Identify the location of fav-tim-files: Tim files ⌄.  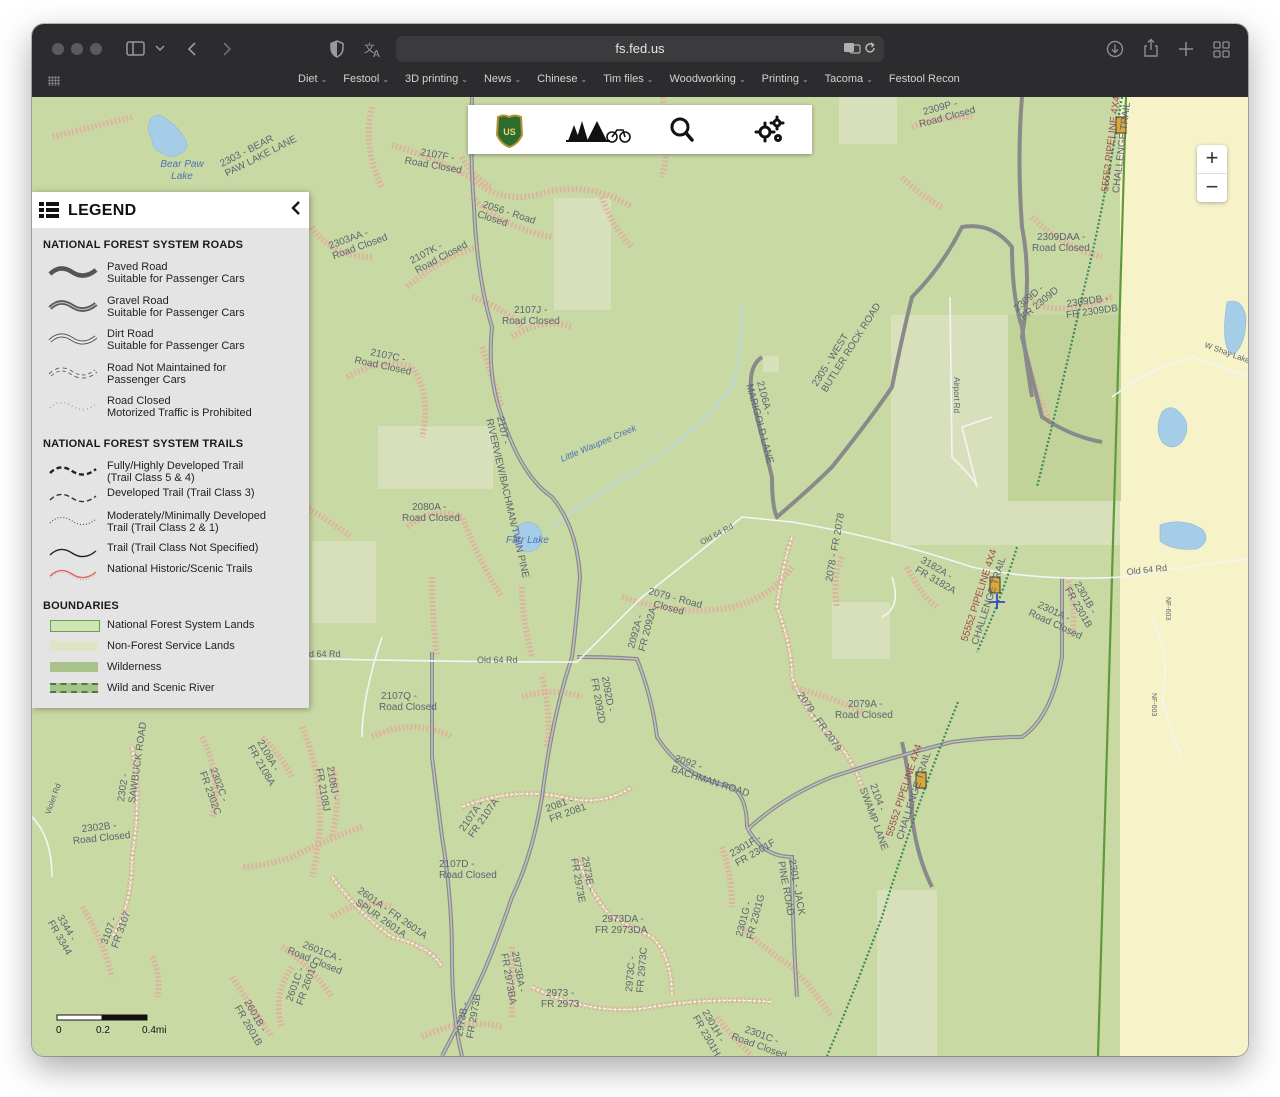
(628, 82).